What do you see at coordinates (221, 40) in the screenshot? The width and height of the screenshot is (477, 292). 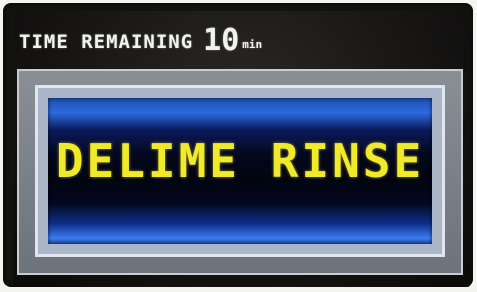 I see `time-remaining-value: 10` at bounding box center [221, 40].